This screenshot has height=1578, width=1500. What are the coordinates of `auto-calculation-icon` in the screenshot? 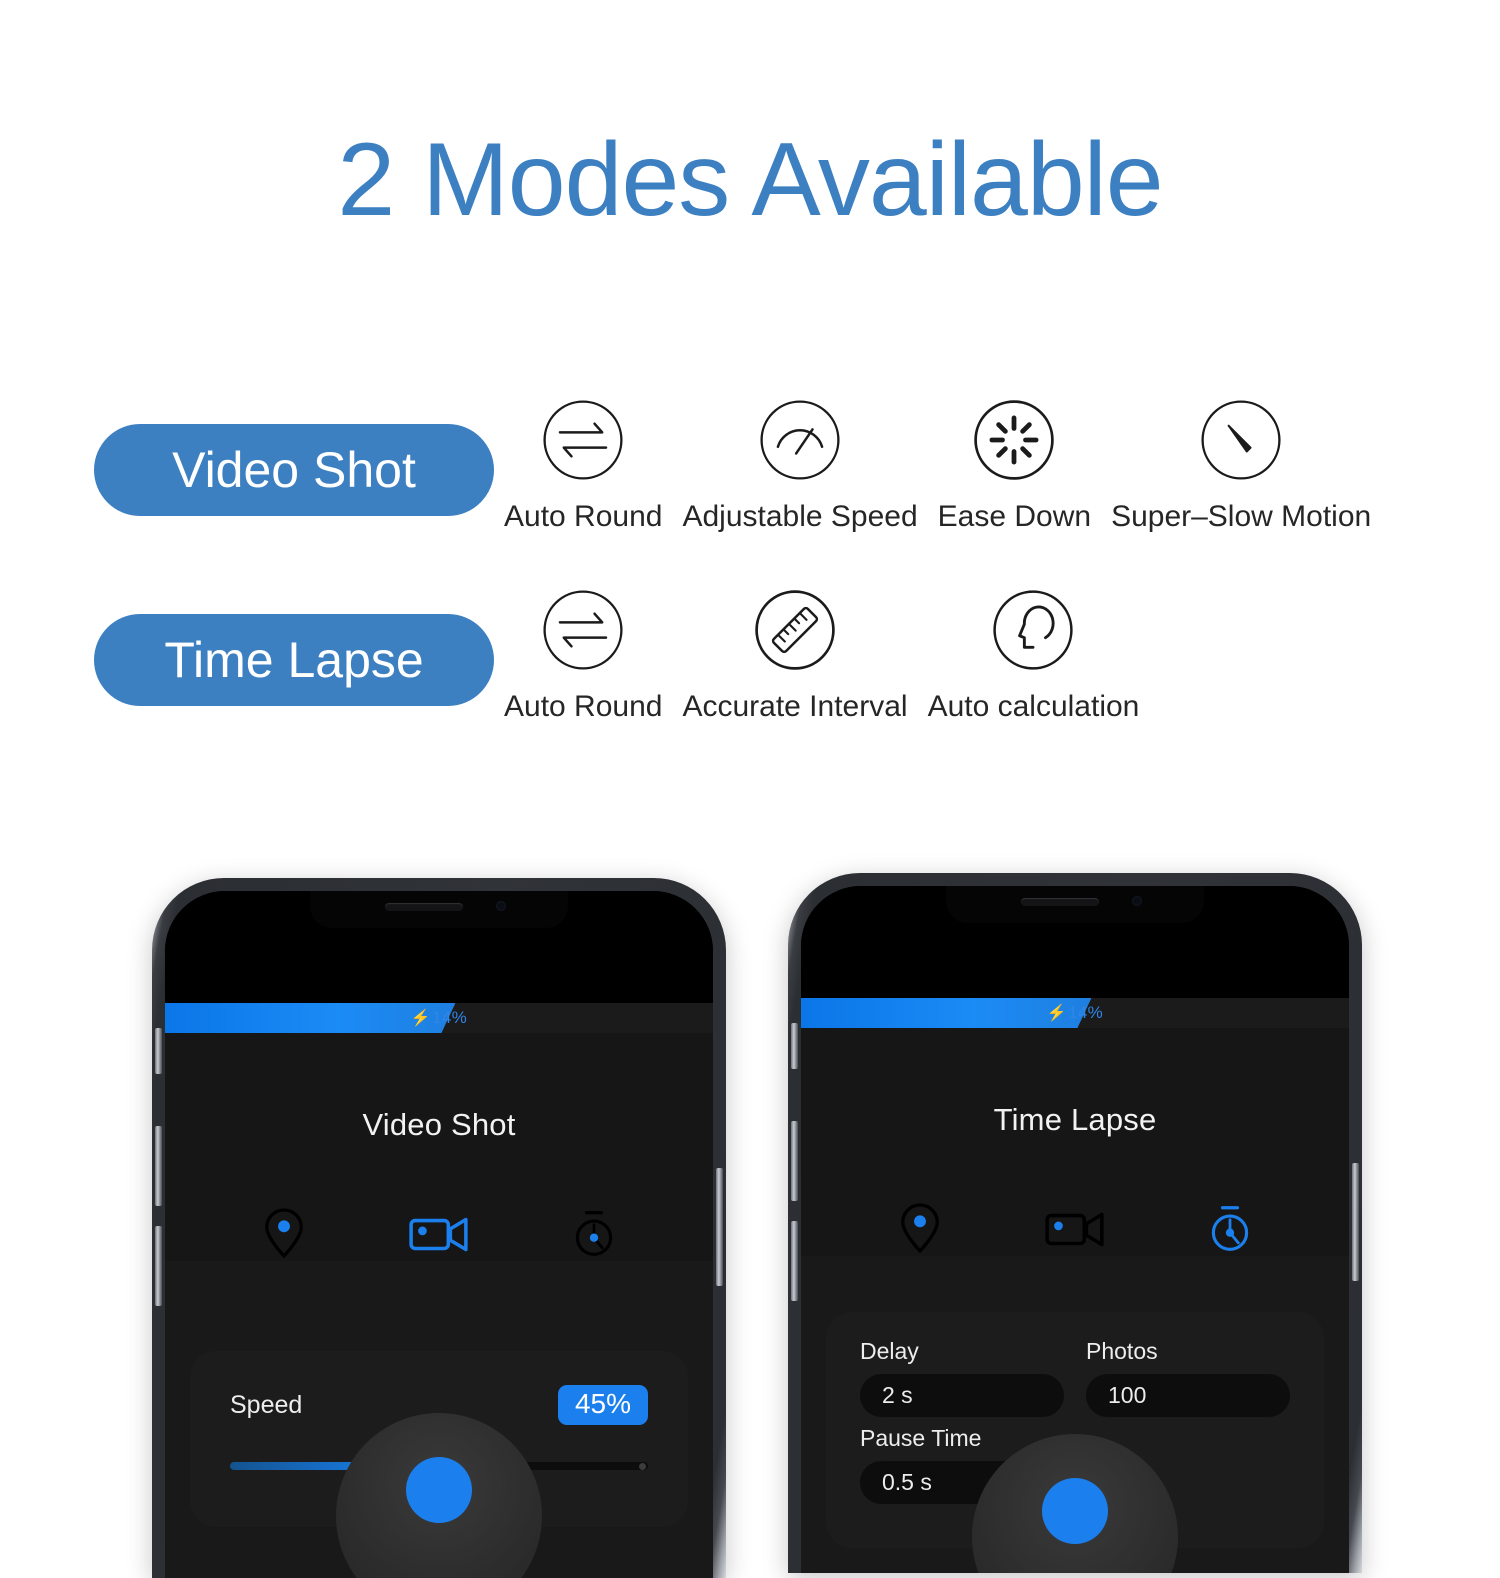 It's located at (1033, 630).